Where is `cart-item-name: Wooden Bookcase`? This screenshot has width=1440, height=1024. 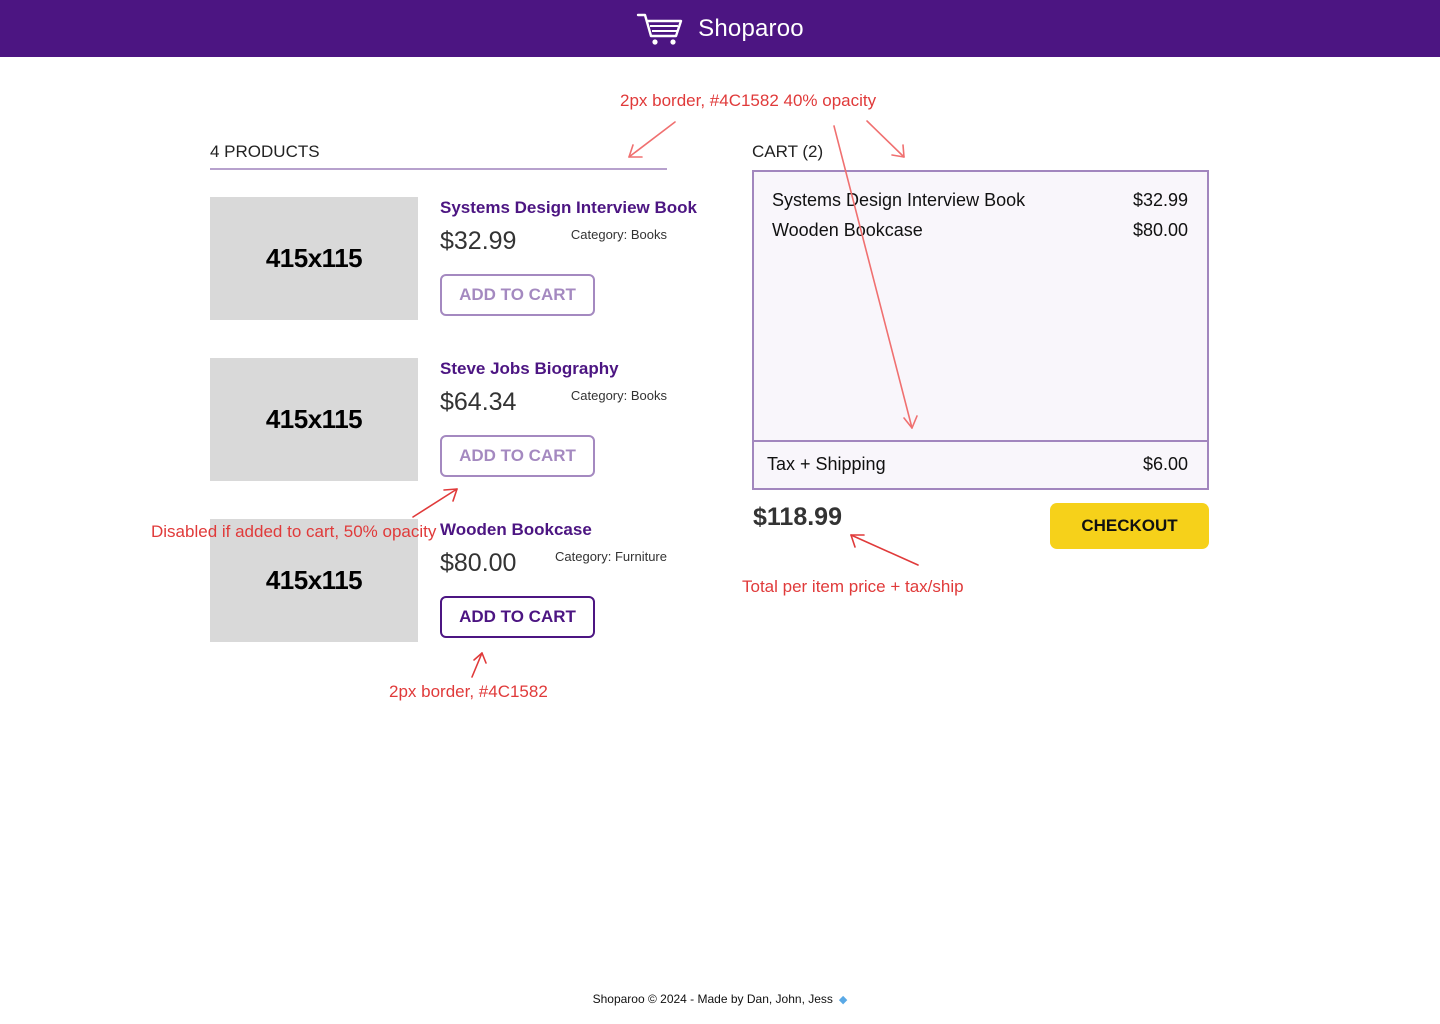 cart-item-name: Wooden Bookcase is located at coordinates (847, 230).